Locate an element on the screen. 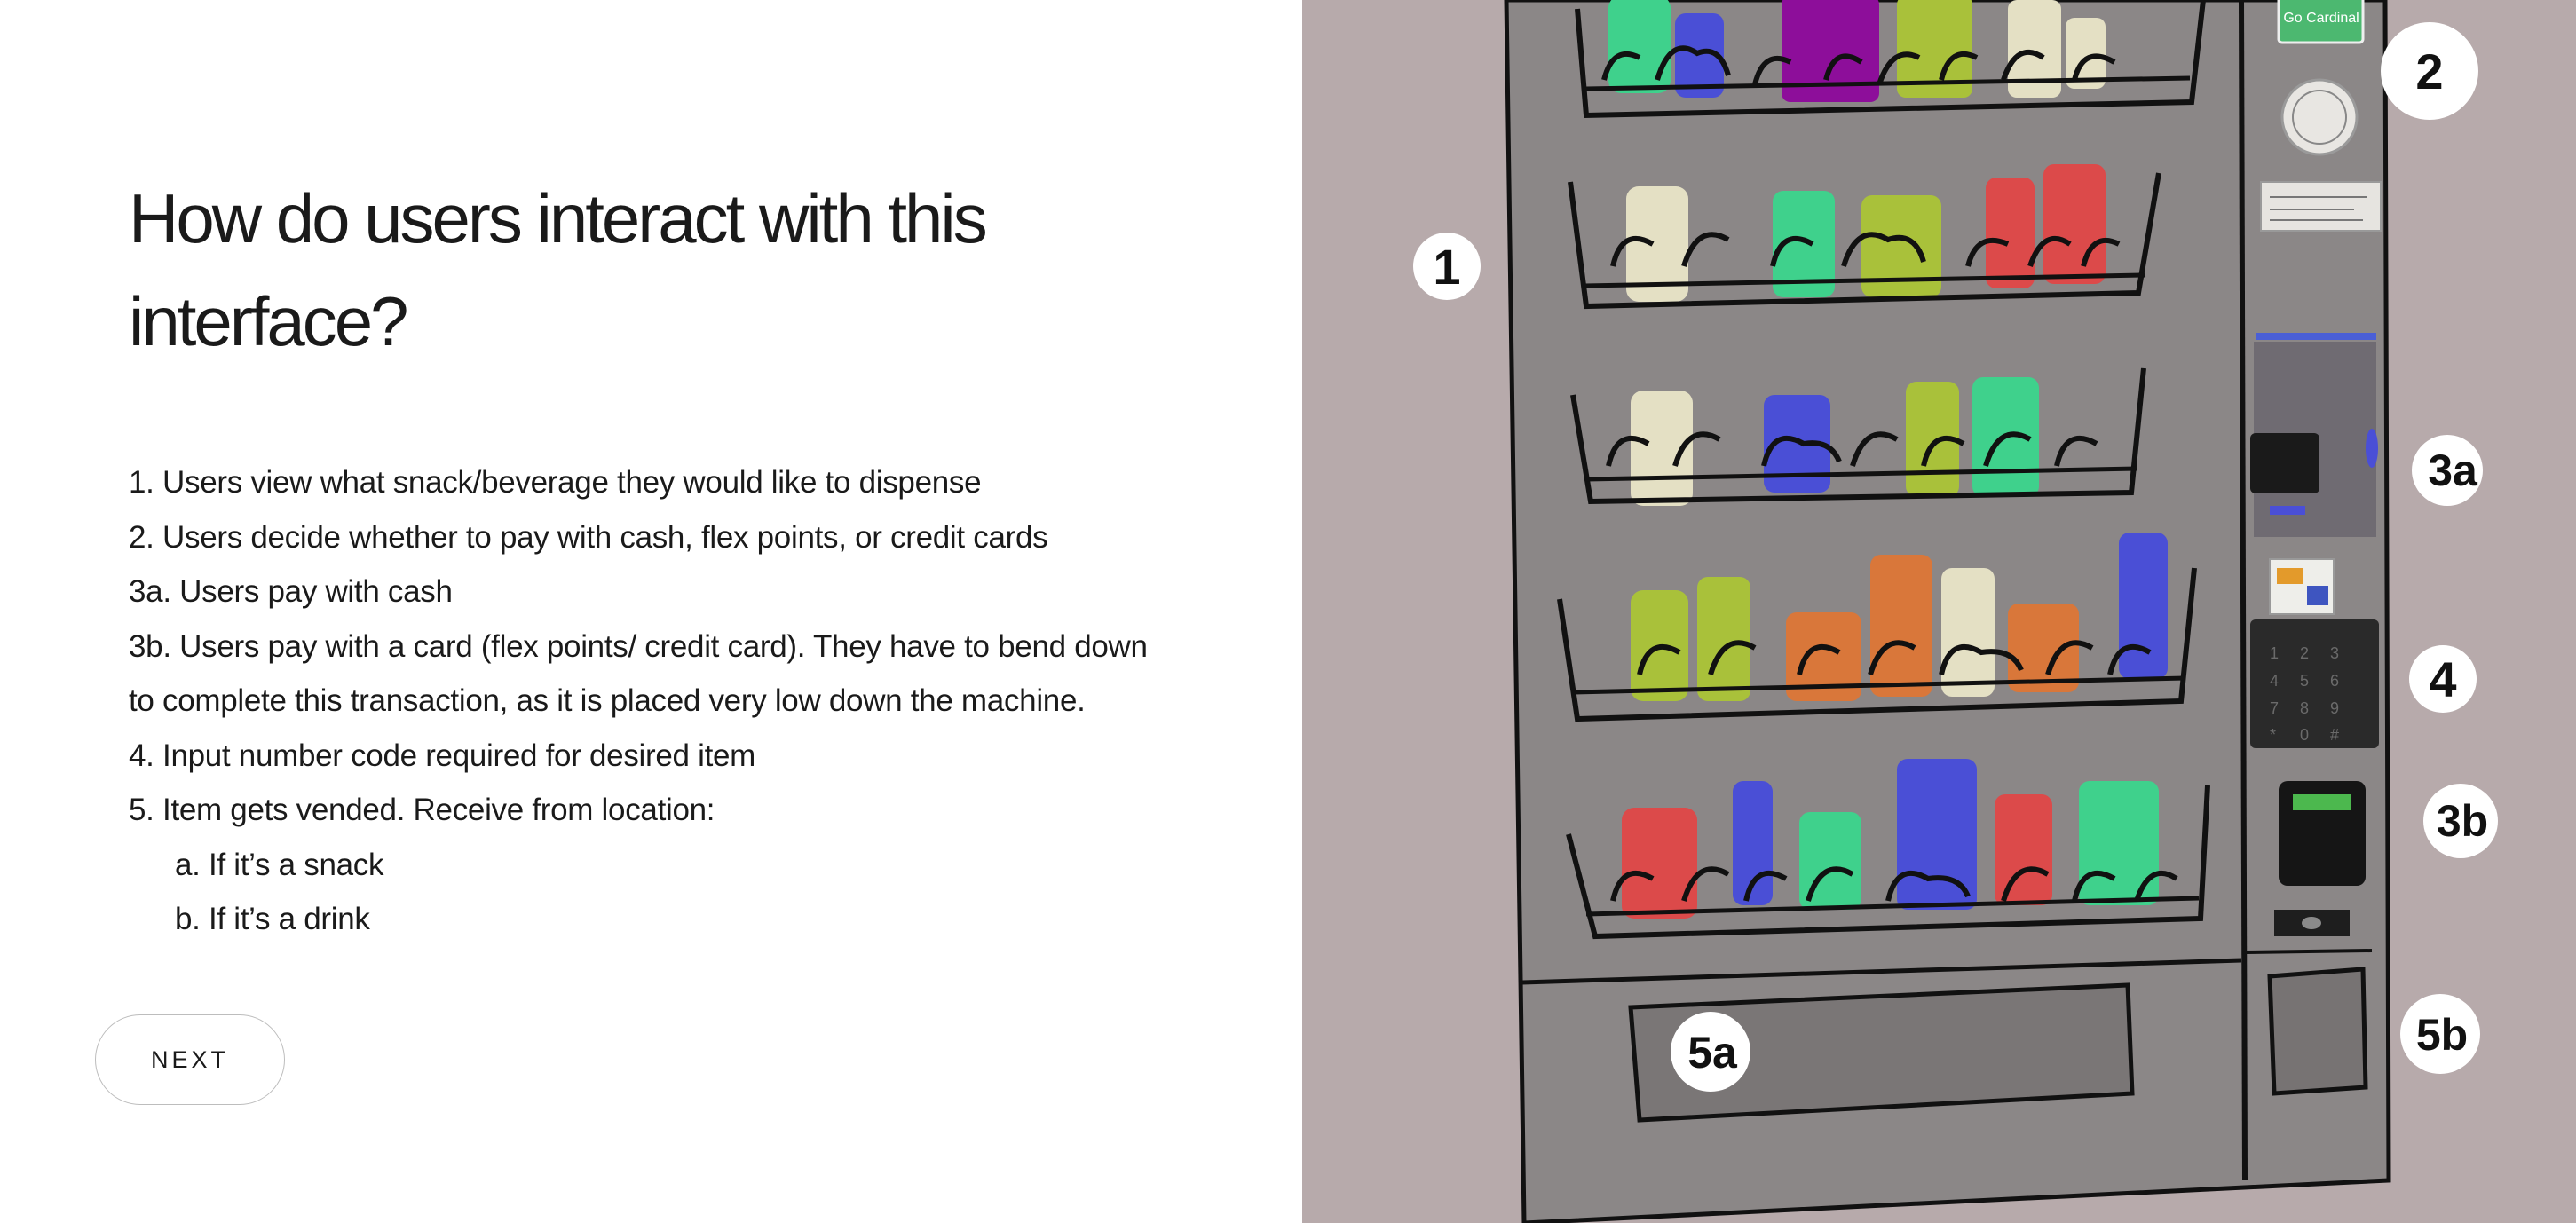  keypad: 1 2 3 4 5 6 7 8 9 * 0 # is located at coordinates (2314, 683).